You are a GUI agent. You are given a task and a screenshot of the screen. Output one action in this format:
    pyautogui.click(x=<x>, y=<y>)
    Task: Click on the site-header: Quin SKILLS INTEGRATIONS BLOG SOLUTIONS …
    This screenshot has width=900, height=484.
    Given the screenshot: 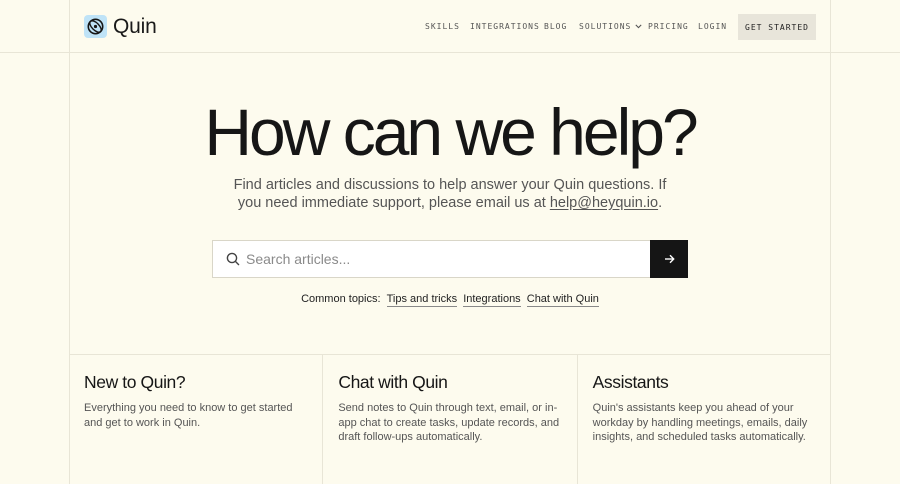 What is the action you would take?
    pyautogui.click(x=450, y=26)
    